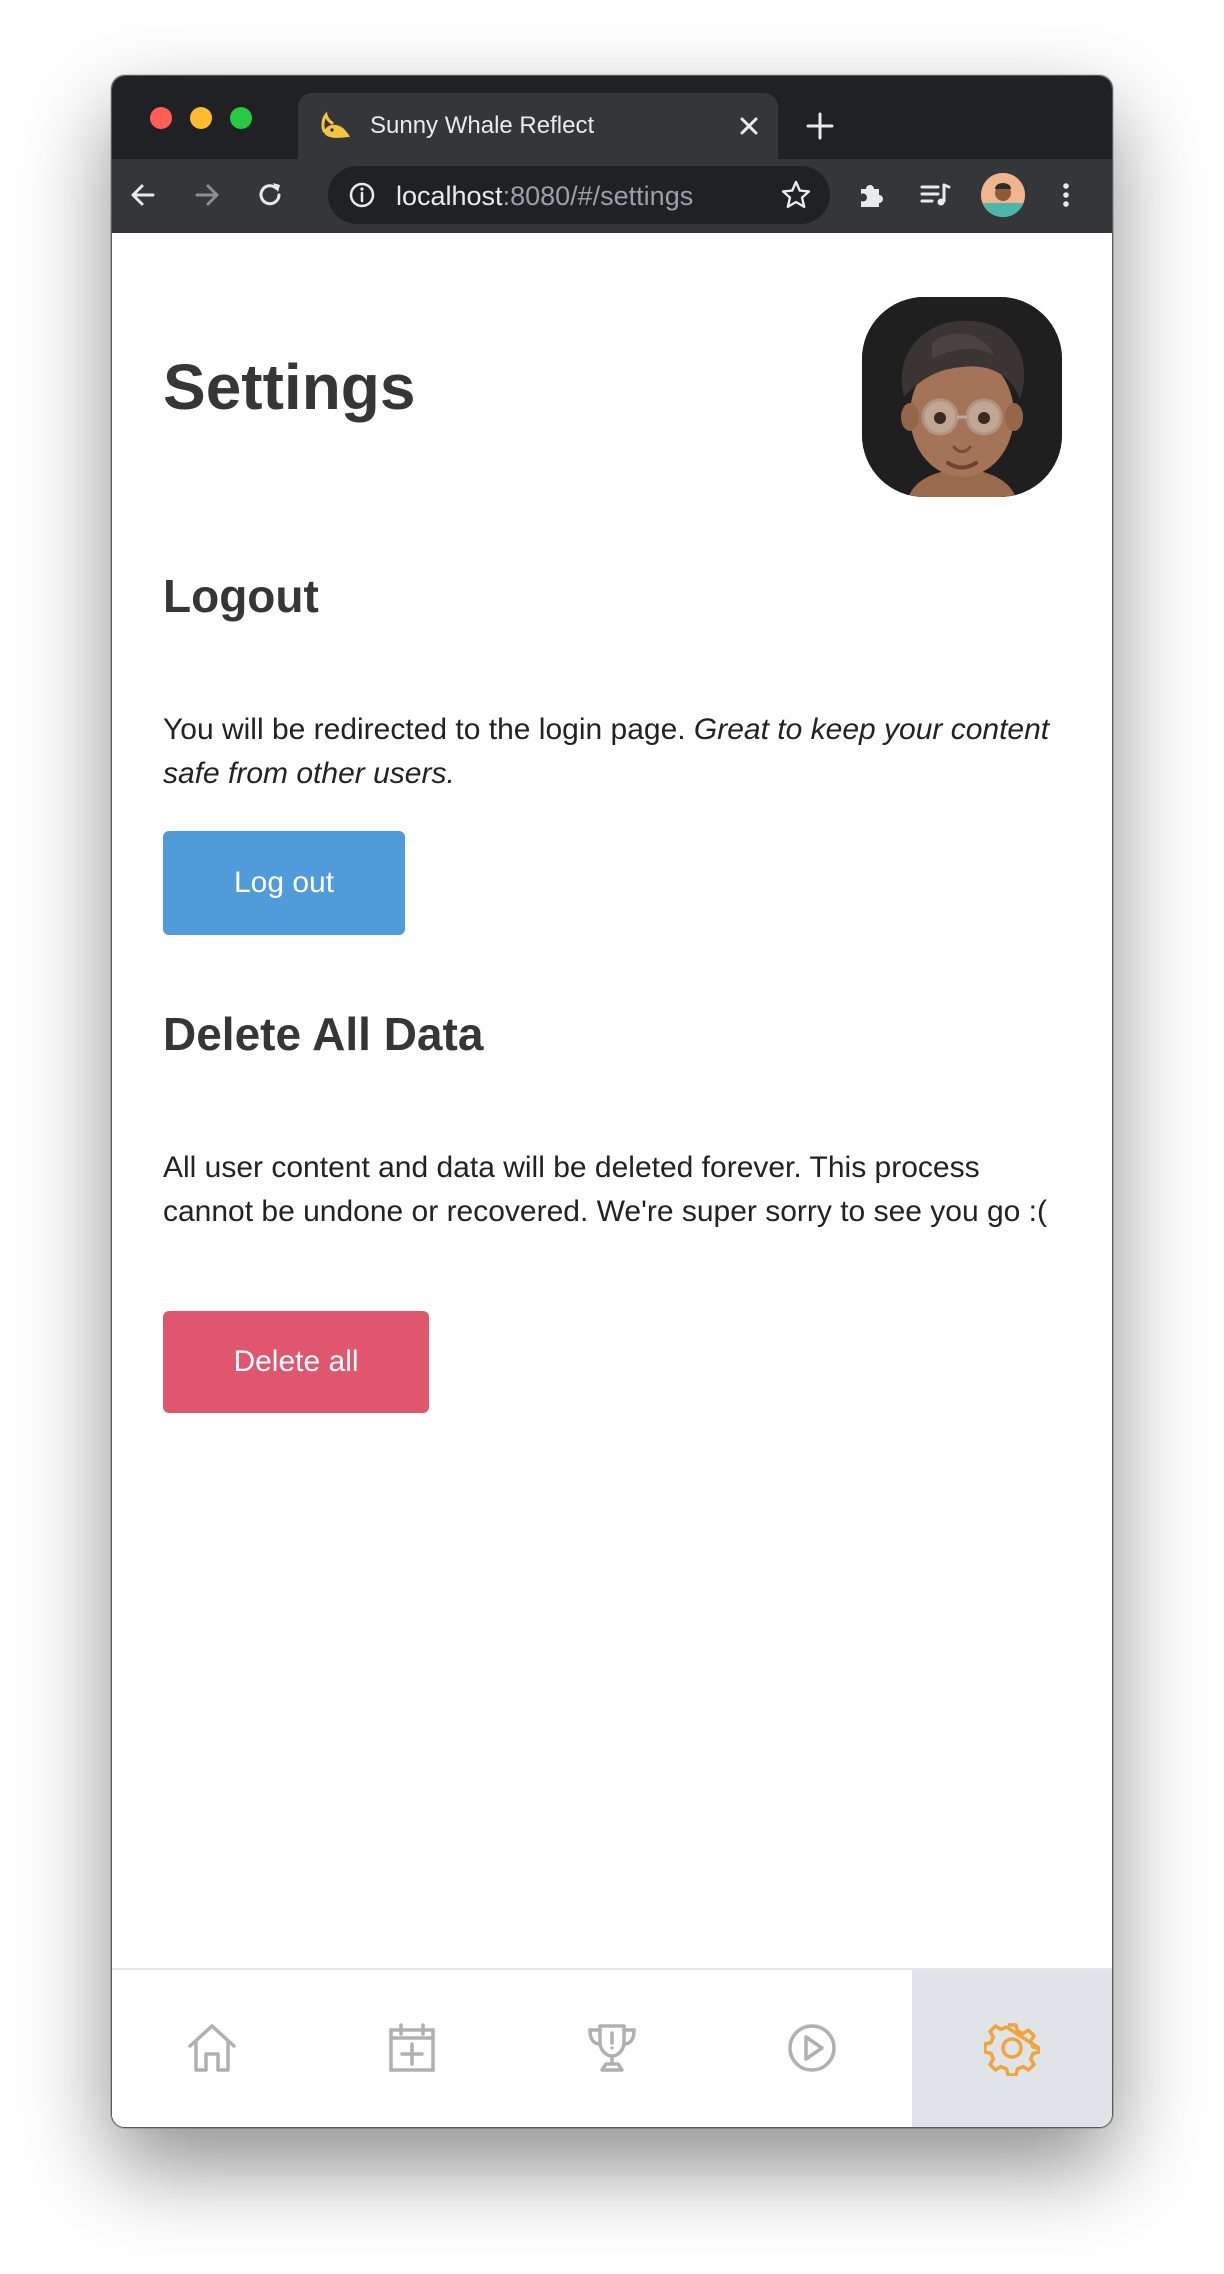  What do you see at coordinates (935, 195) in the screenshot?
I see `media-queue-icon` at bounding box center [935, 195].